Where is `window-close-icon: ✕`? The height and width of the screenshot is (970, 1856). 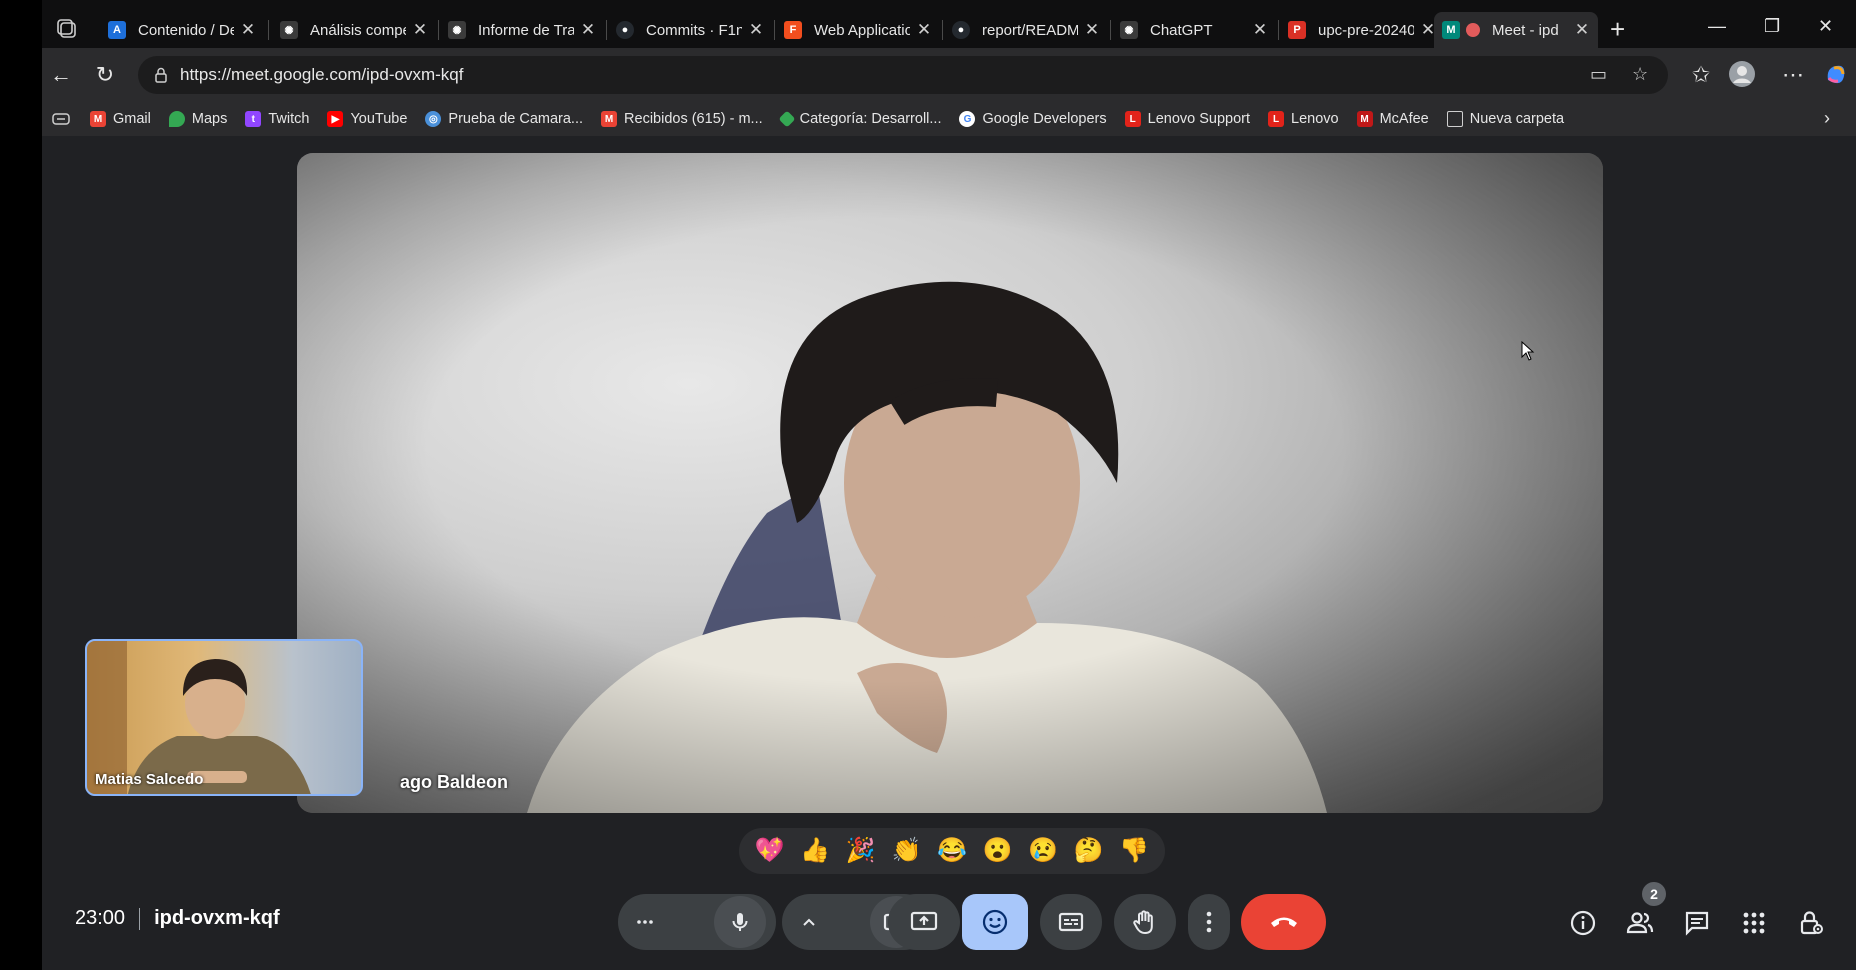
window-close-icon: ✕ is located at coordinates (1825, 26).